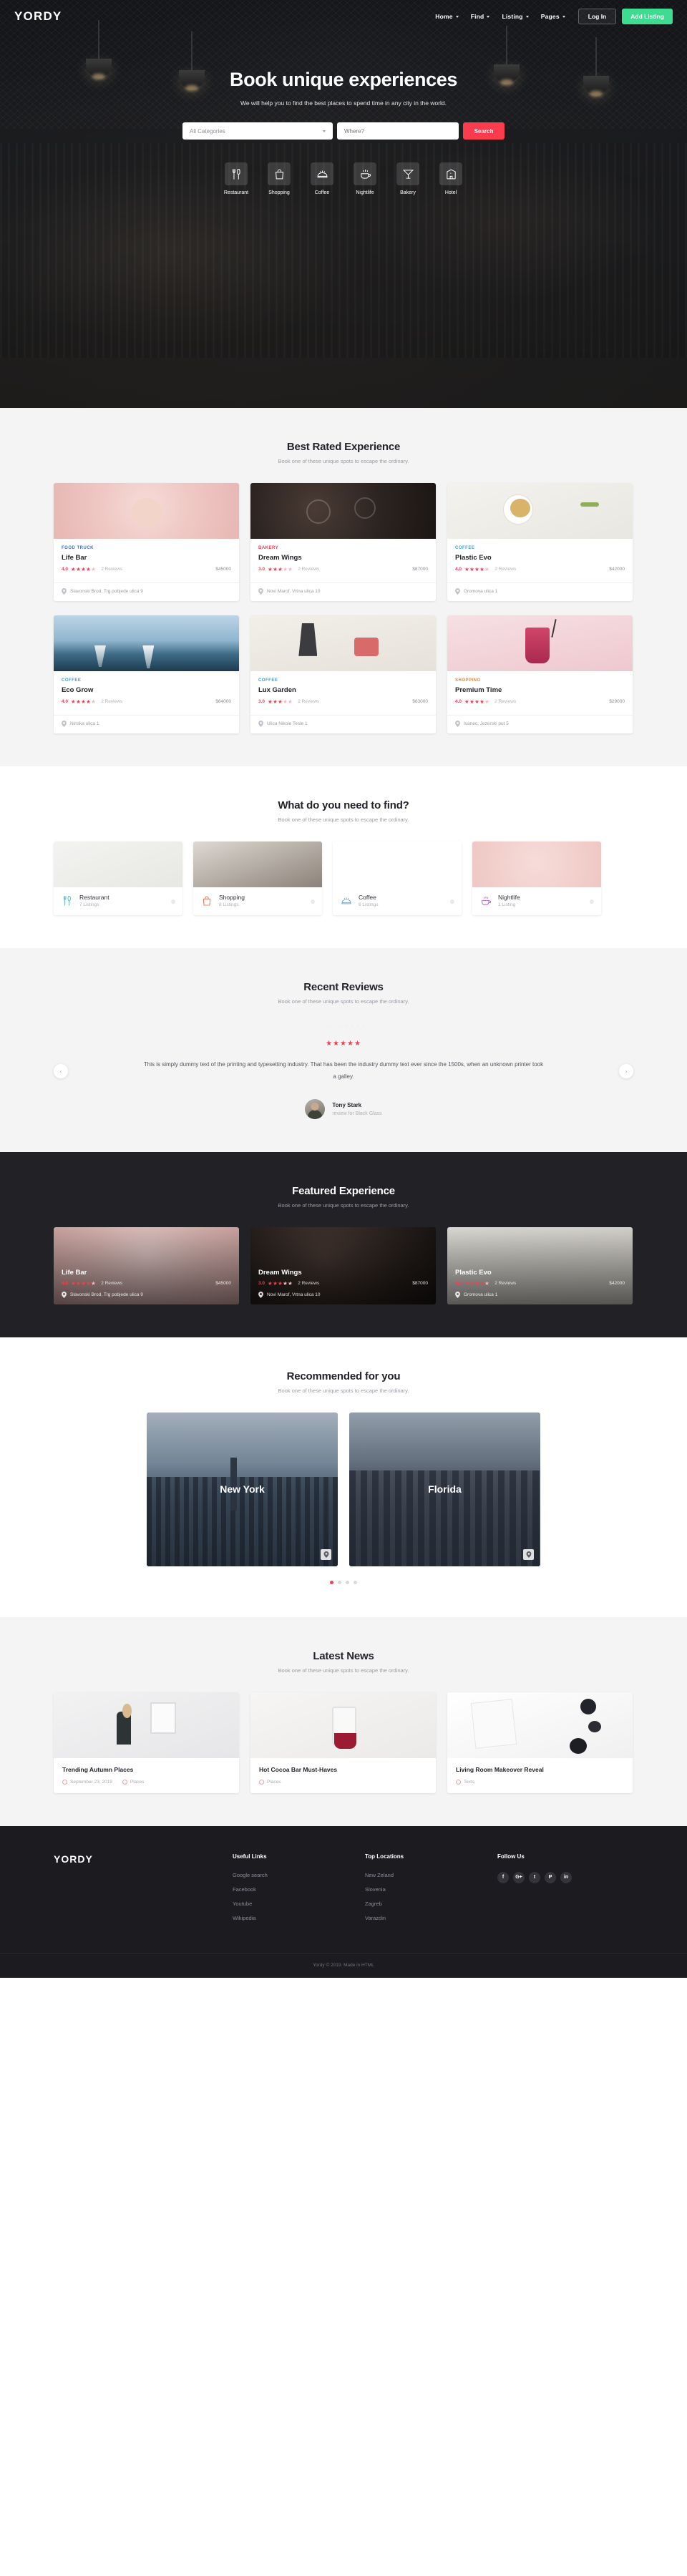 The image size is (687, 2576). What do you see at coordinates (540, 1742) in the screenshot?
I see `news-card: Living Room Makeover Reveal Texts` at bounding box center [540, 1742].